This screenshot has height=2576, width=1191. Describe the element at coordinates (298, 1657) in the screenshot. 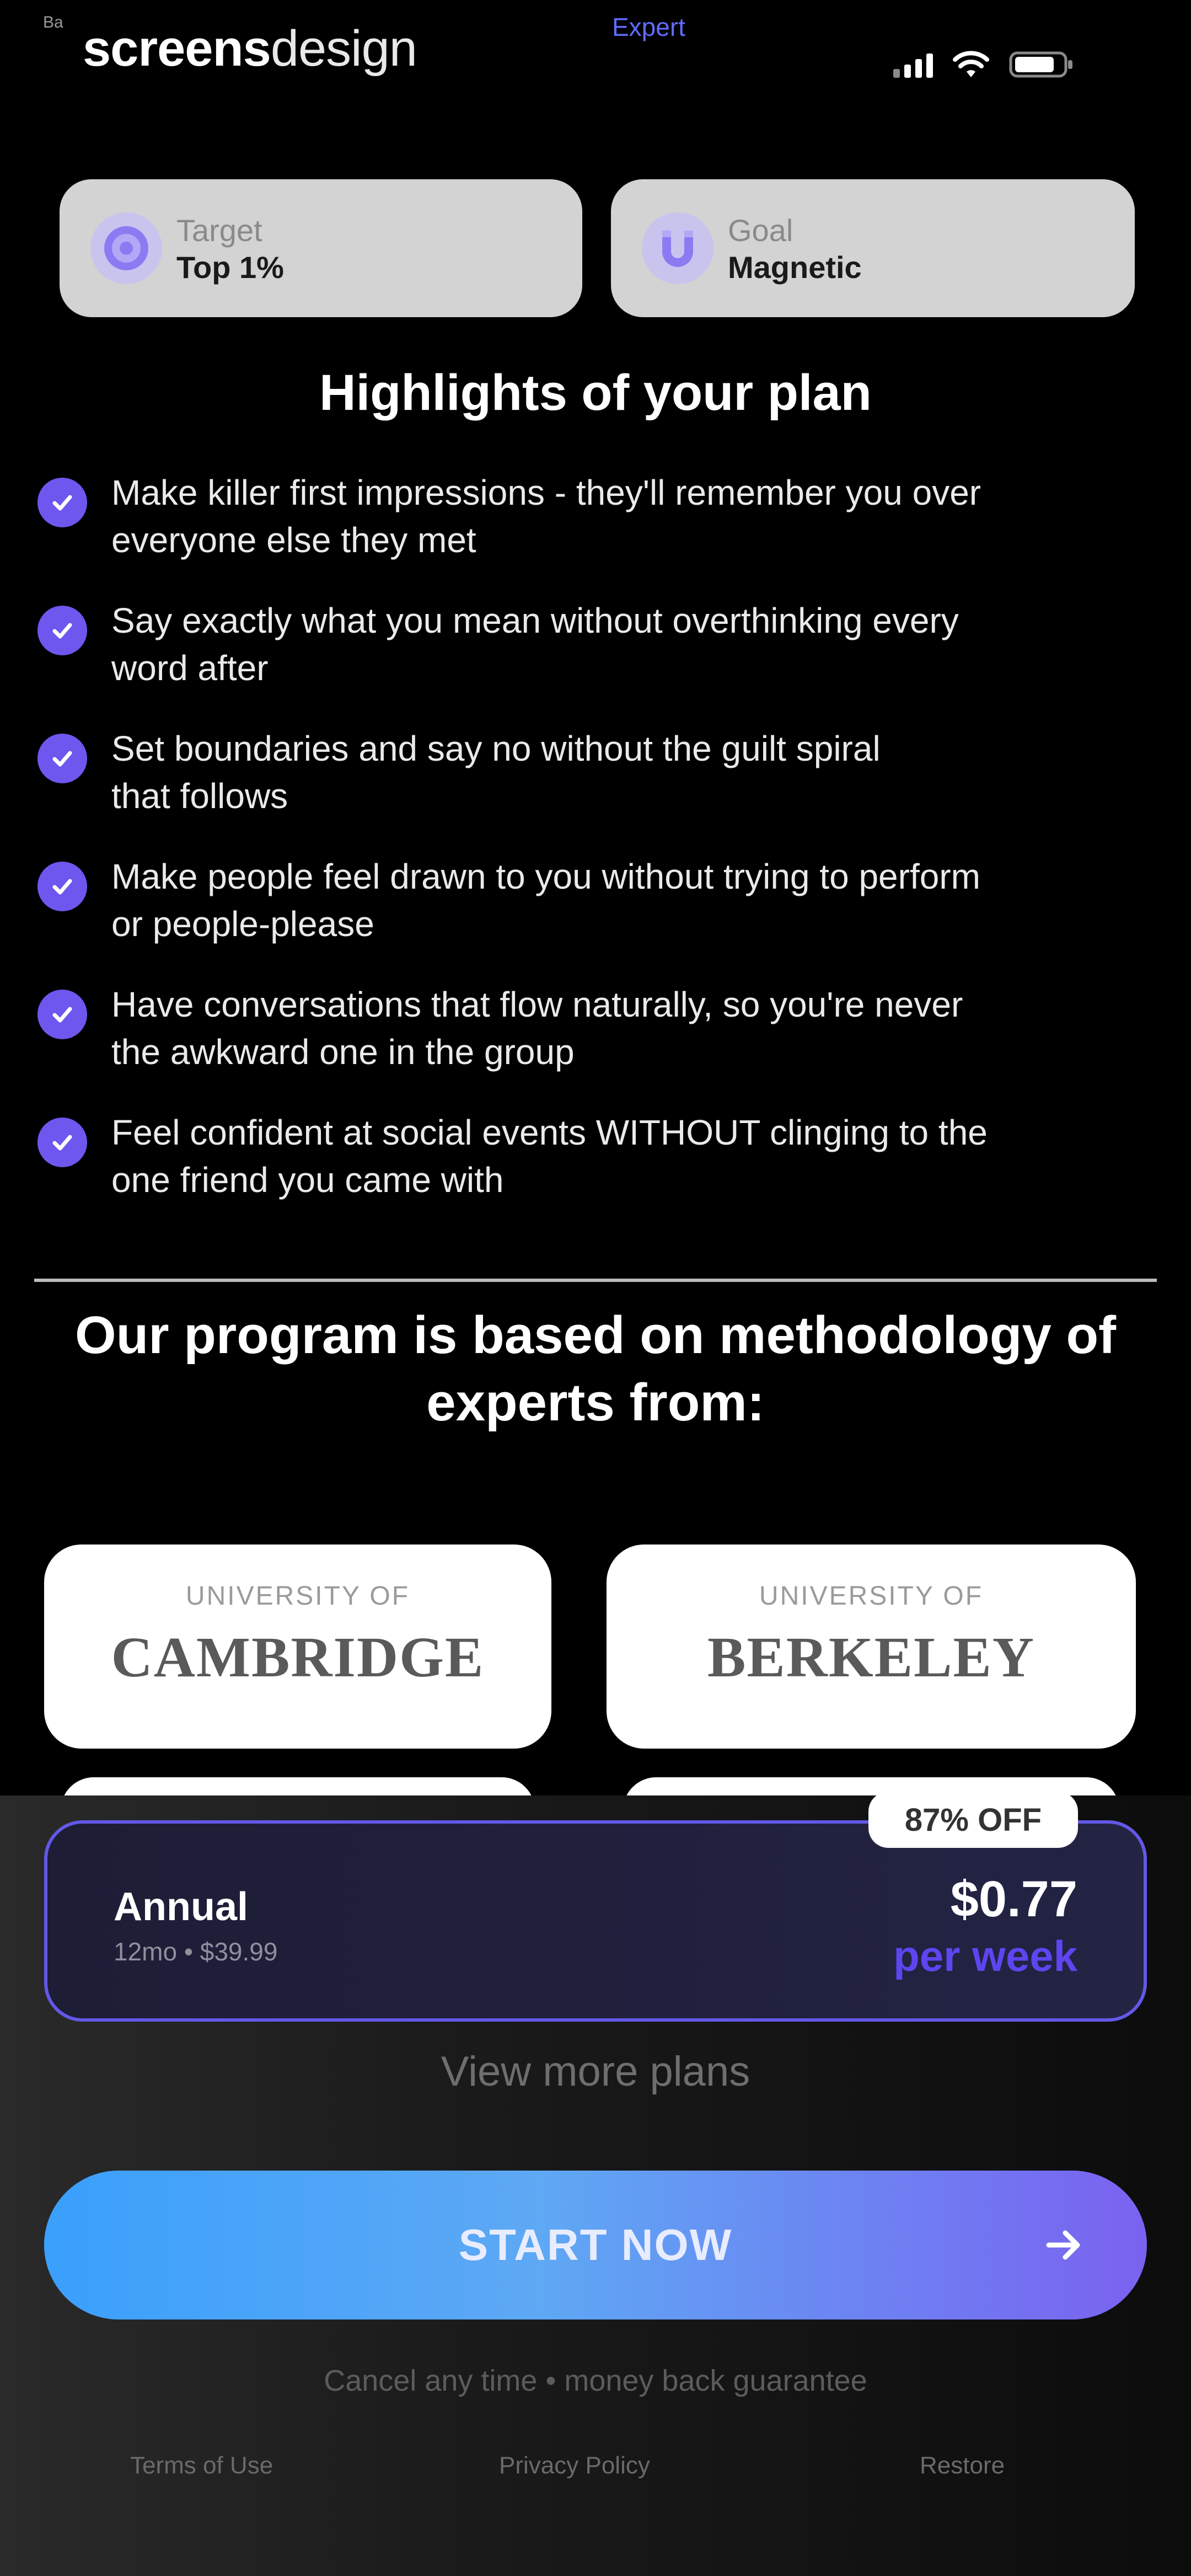

I see `university-name: CAMBRIDGE` at that location.